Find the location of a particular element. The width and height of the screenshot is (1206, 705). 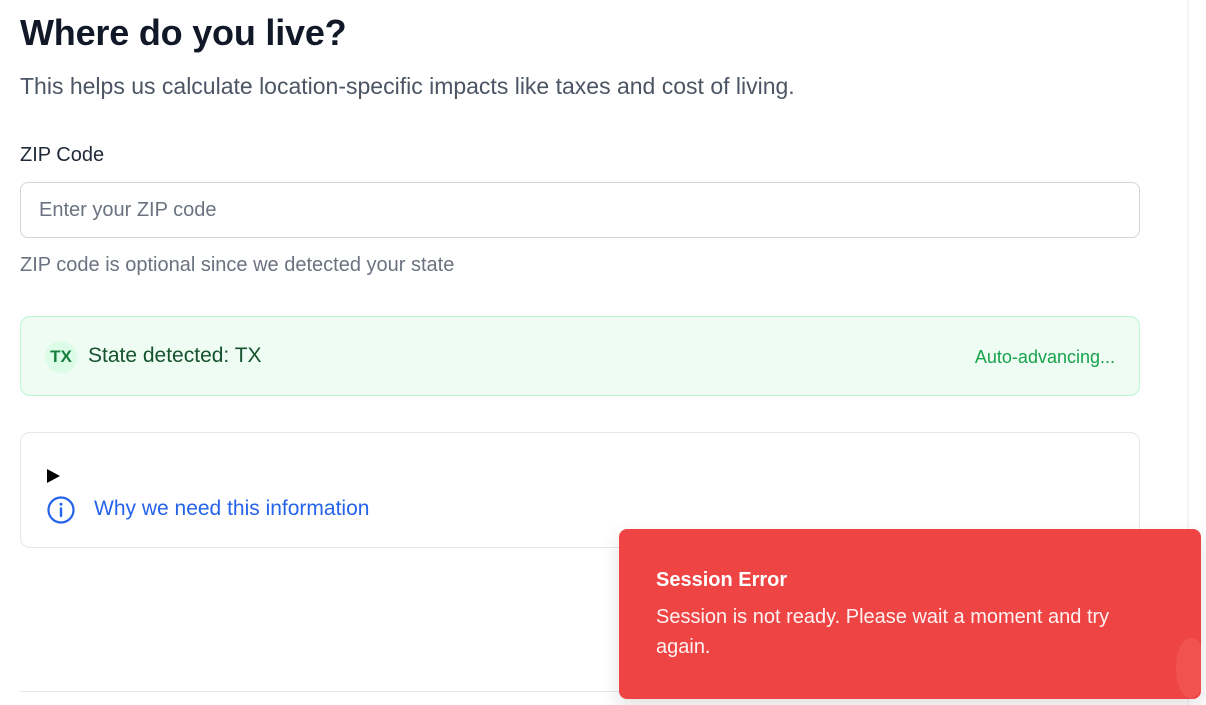

info-circle-icon is located at coordinates (61, 510).